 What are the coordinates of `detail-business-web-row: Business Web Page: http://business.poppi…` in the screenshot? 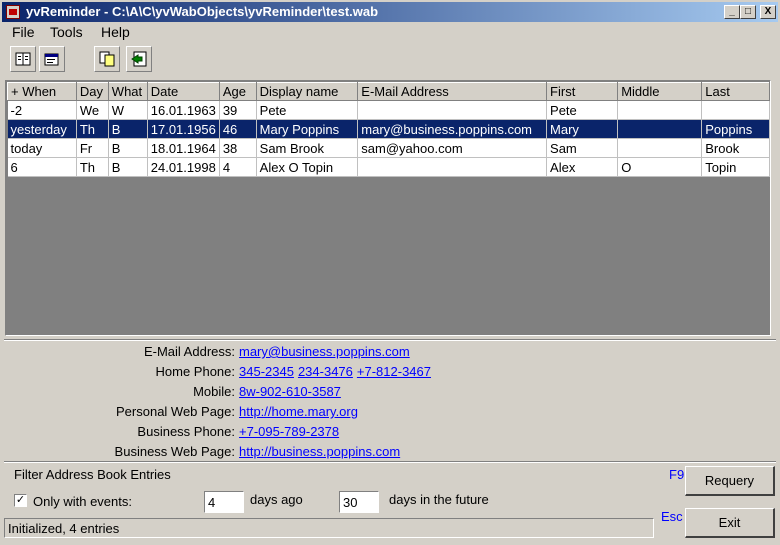 It's located at (390, 451).